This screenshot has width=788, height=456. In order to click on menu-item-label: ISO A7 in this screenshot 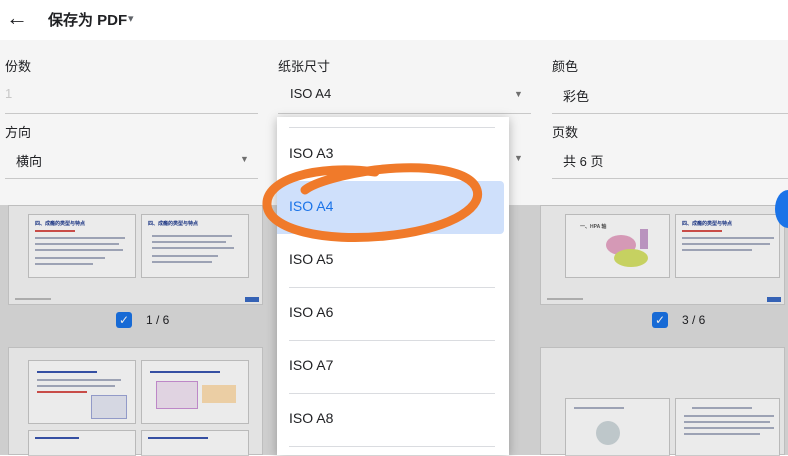, I will do `click(311, 365)`.